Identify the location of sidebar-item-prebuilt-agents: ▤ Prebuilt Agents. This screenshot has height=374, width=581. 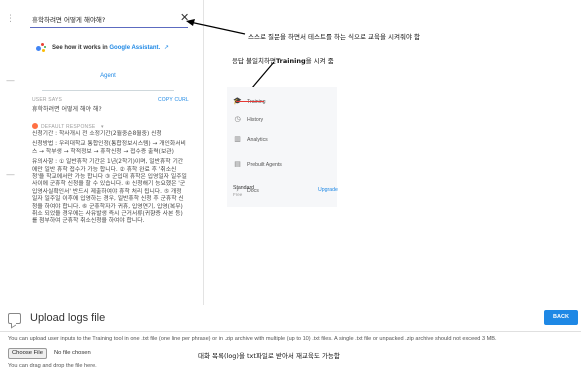
(283, 165).